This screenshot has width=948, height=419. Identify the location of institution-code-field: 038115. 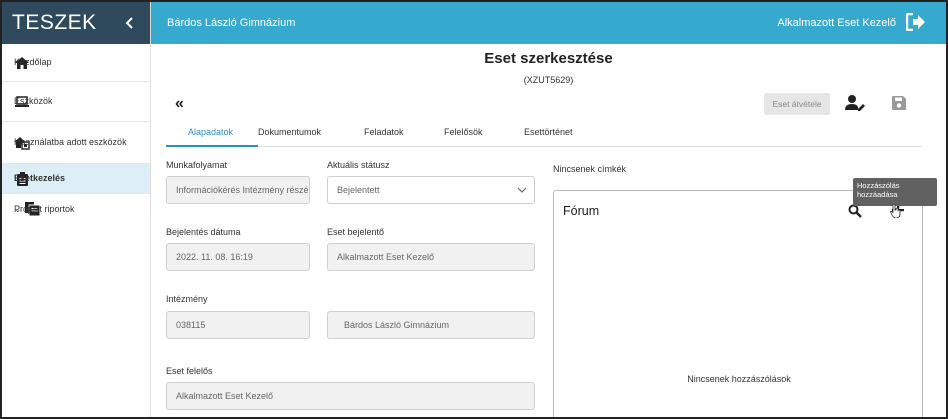
(238, 325).